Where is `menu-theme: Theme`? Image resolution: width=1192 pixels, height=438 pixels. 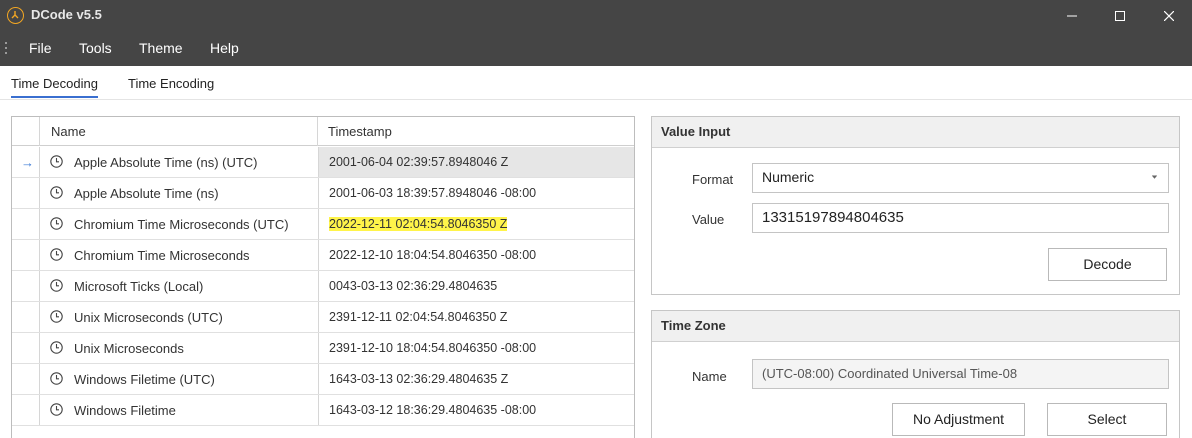
menu-theme: Theme is located at coordinates (161, 48).